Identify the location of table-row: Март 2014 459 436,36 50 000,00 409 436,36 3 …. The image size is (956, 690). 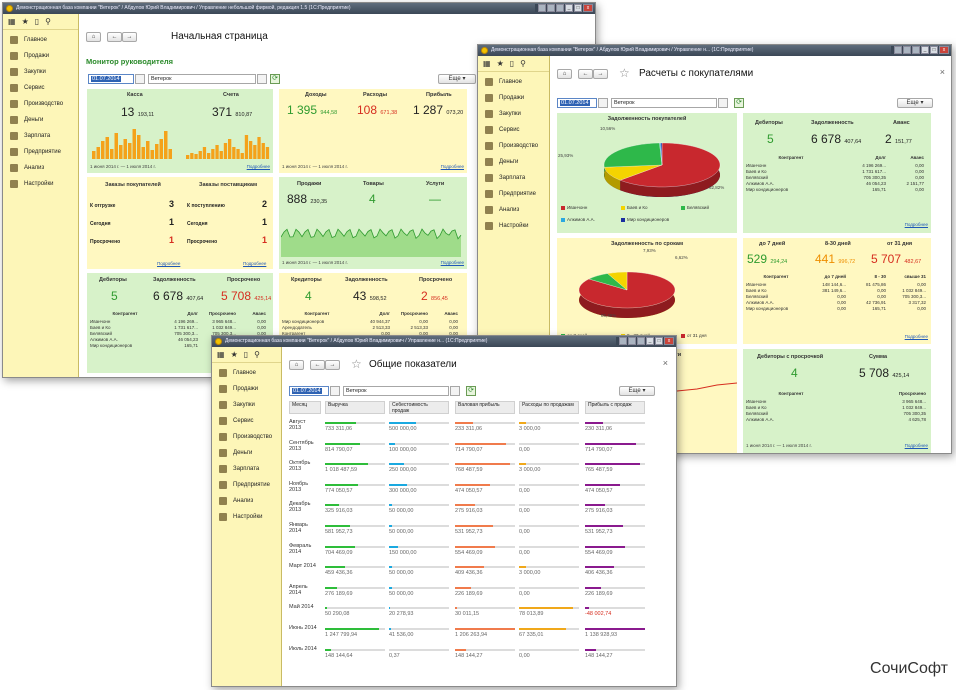
(479, 573).